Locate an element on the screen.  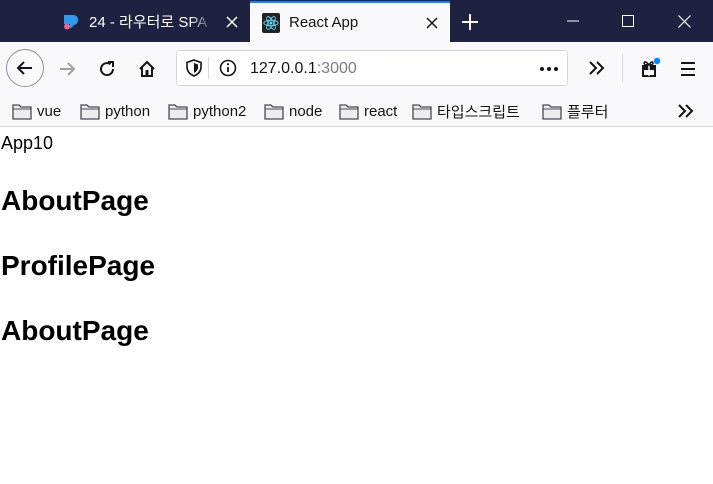
maximize-button is located at coordinates (628, 21).